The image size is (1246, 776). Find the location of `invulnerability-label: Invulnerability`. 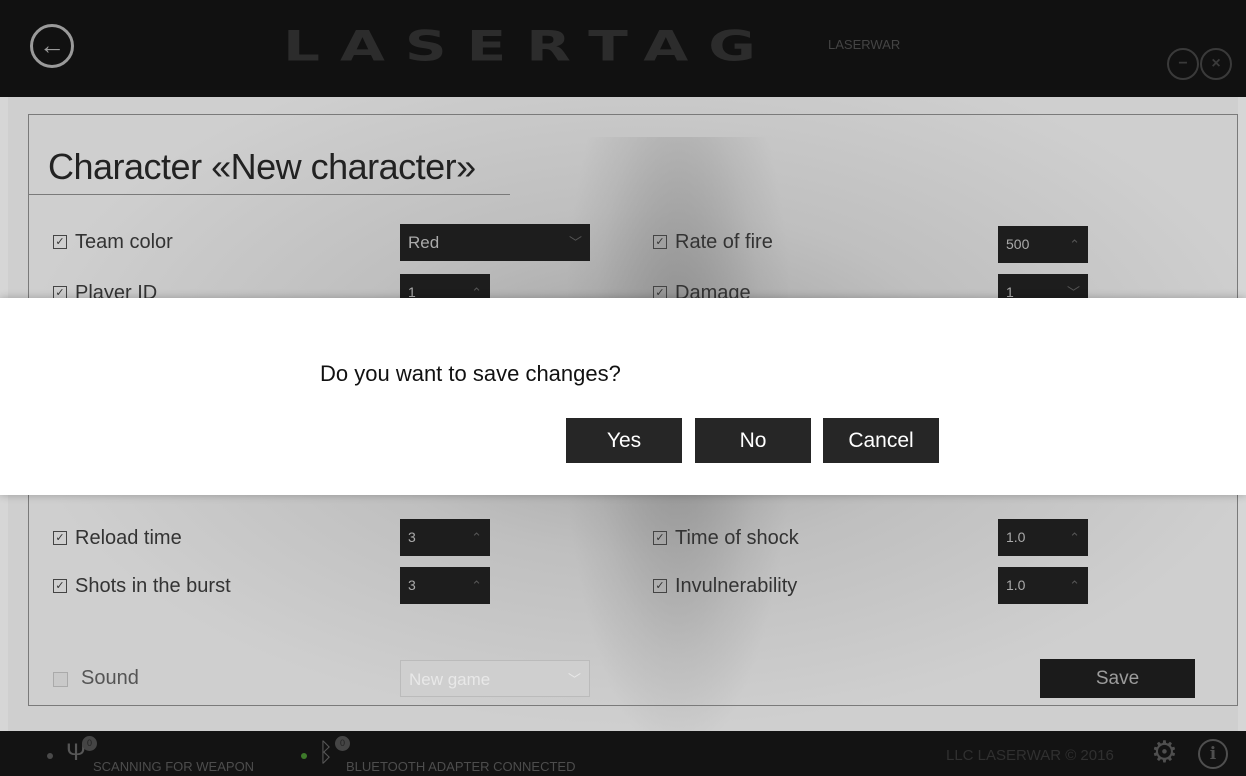

invulnerability-label: Invulnerability is located at coordinates (736, 586).